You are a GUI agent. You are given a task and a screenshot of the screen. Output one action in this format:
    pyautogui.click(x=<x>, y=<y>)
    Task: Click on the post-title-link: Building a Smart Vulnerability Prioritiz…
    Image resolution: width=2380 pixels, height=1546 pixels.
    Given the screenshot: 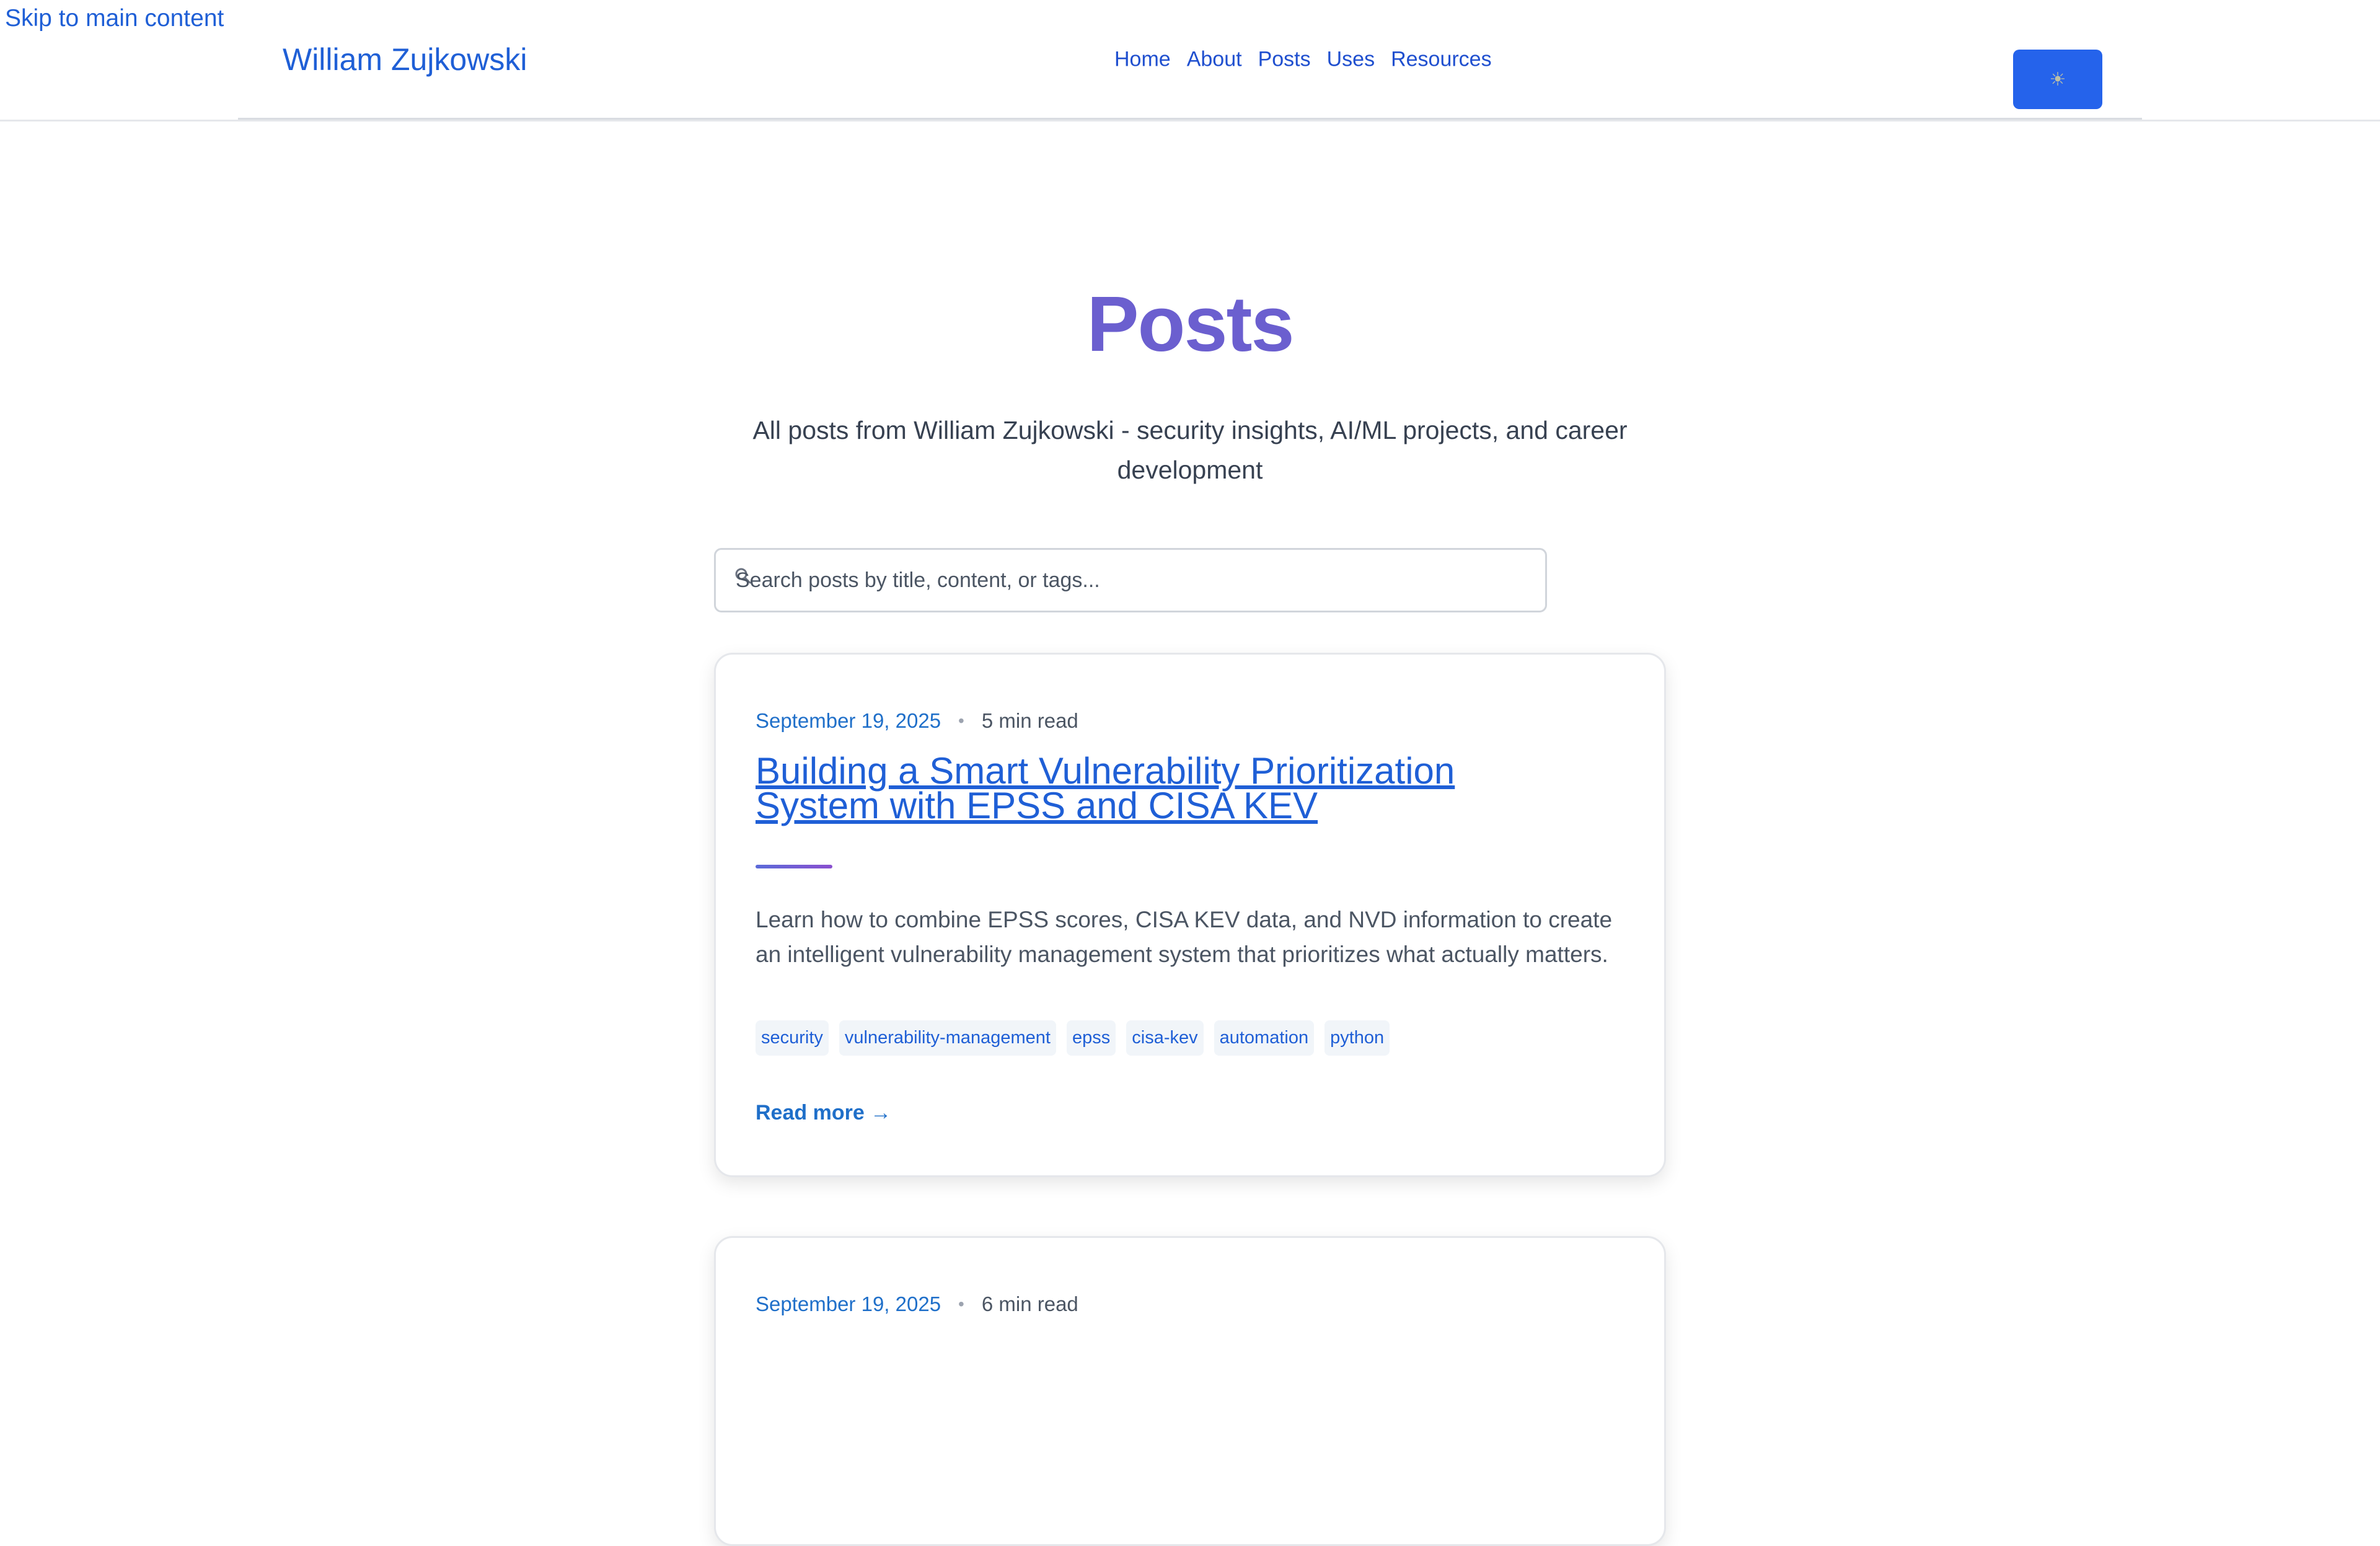 What is the action you would take?
    pyautogui.click(x=1158, y=788)
    